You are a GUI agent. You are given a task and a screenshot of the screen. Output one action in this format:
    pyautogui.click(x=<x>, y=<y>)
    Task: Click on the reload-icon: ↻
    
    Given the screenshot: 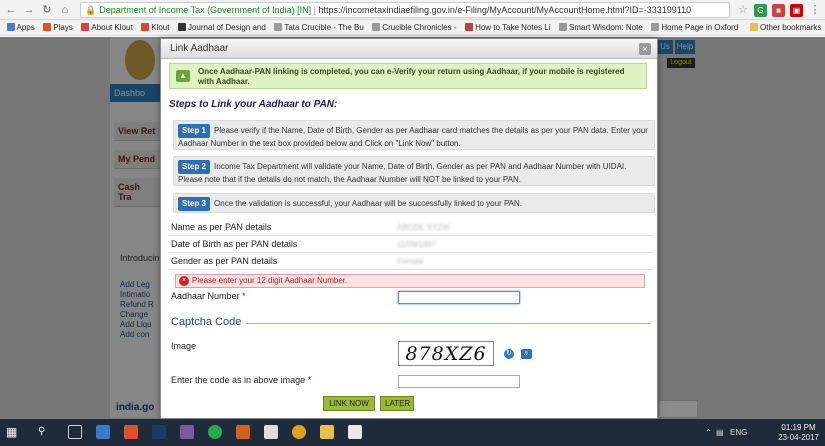 What is the action you would take?
    pyautogui.click(x=47, y=10)
    